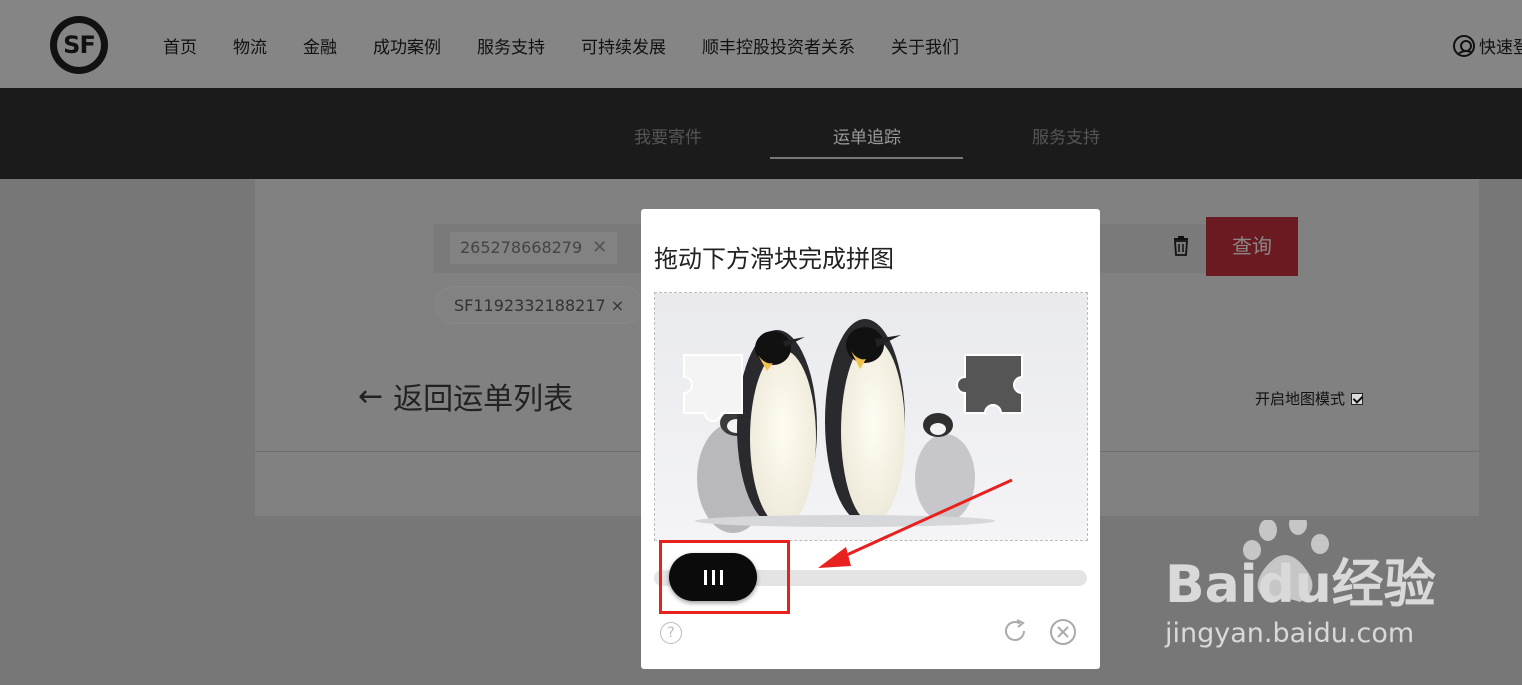 This screenshot has height=685, width=1522. What do you see at coordinates (1289, 633) in the screenshot?
I see `watermark-url: jingyan.baidu.com` at bounding box center [1289, 633].